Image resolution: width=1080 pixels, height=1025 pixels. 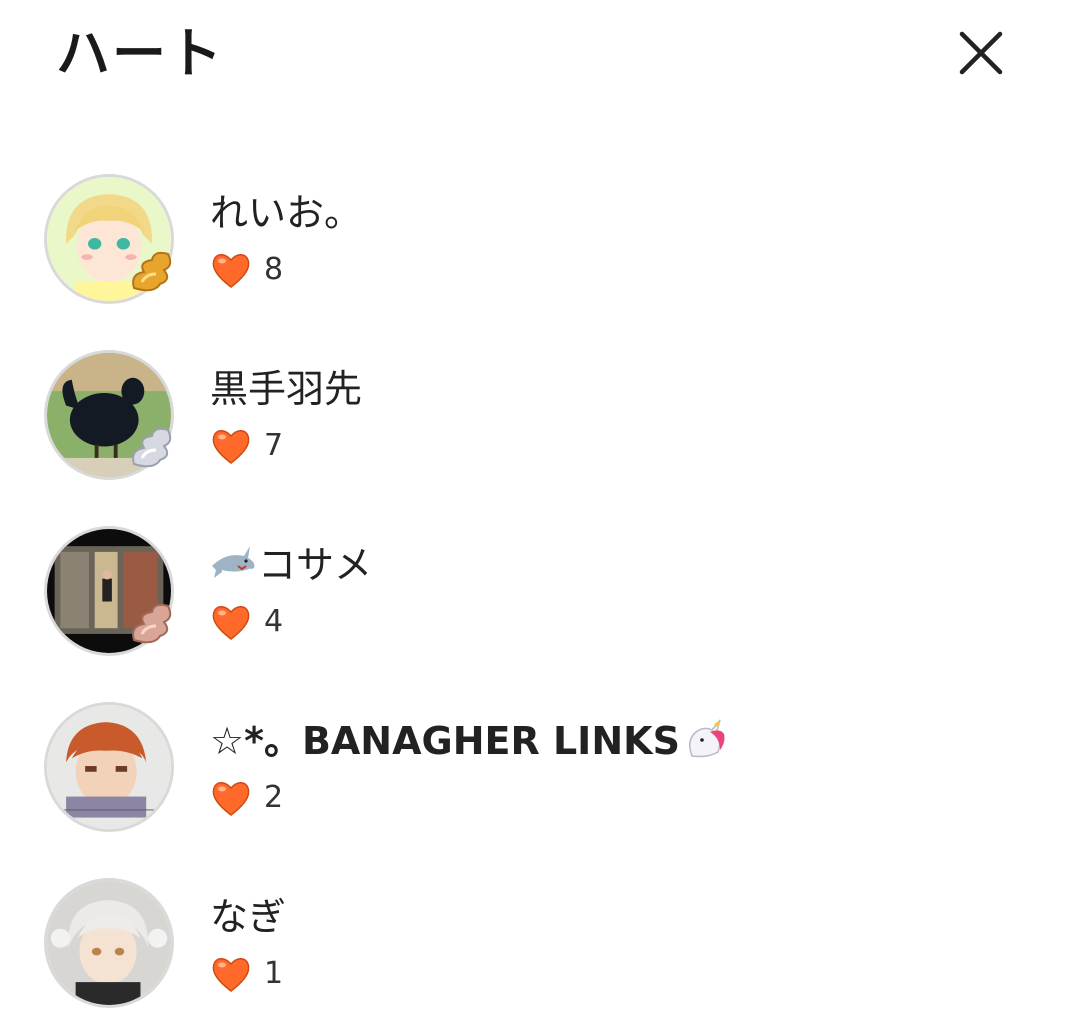 I want to click on heart-count: 1, so click(x=246, y=974).